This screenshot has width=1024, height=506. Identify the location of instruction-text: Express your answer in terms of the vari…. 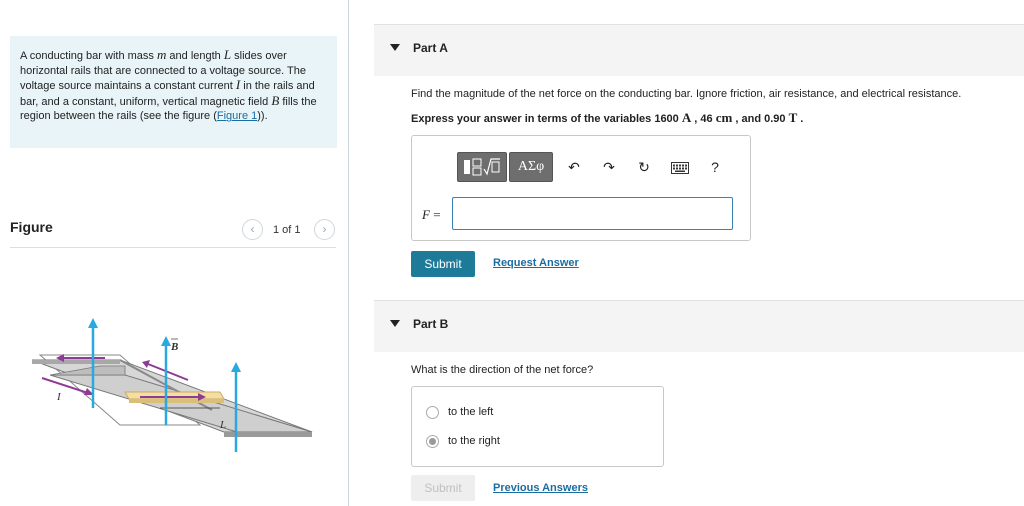
(546, 119).